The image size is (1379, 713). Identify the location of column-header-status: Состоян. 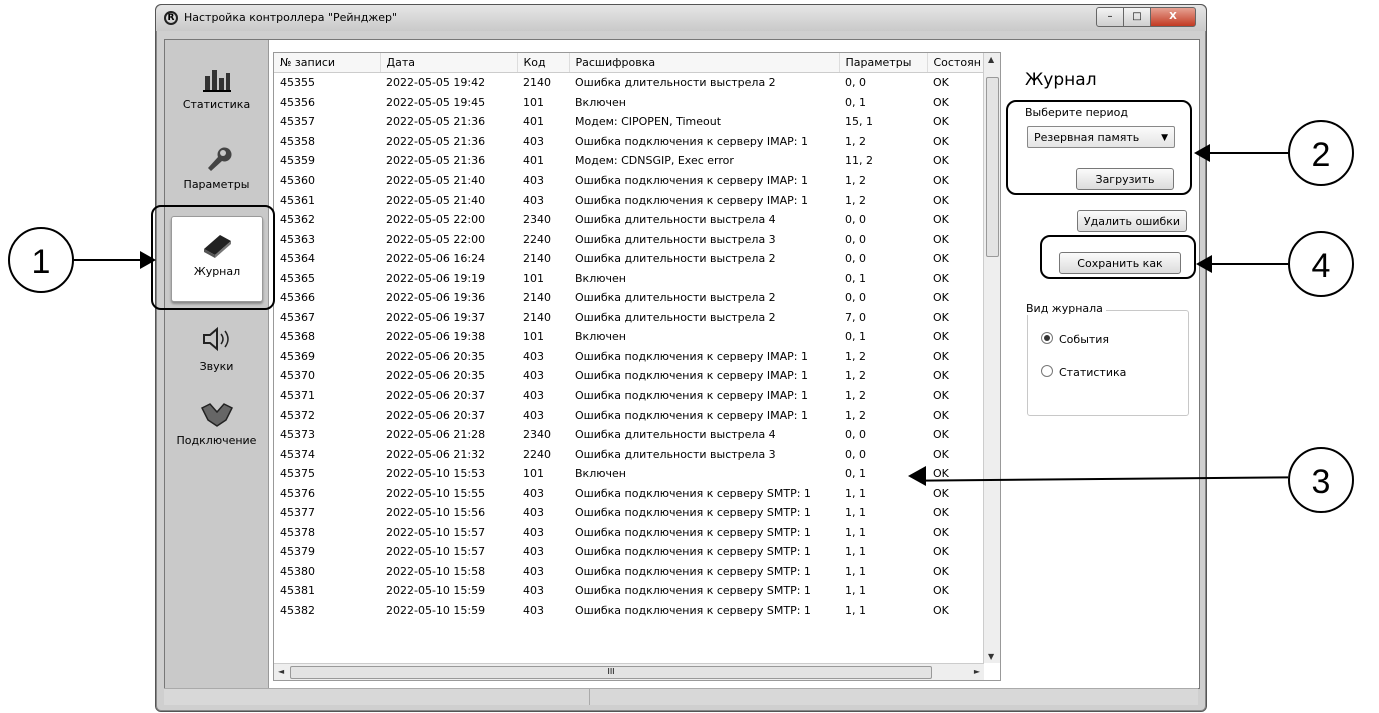
(956, 63).